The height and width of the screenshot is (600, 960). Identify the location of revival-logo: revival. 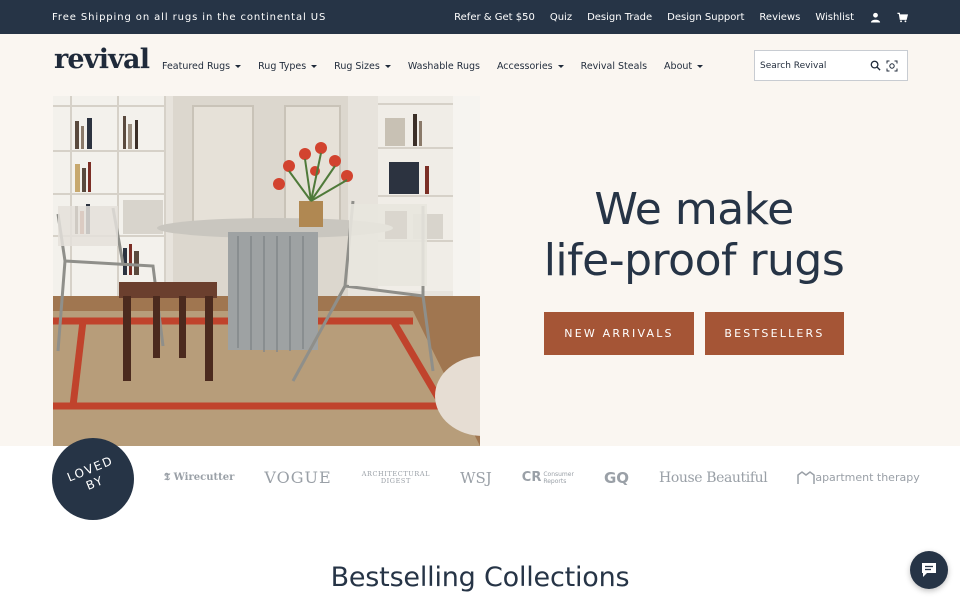
(102, 59).